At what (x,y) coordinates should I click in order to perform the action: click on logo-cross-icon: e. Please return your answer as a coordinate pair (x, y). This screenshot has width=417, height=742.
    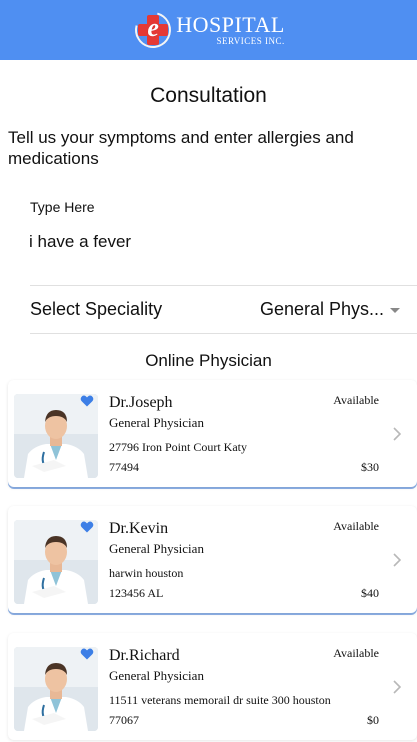
    Looking at the image, I should click on (153, 30).